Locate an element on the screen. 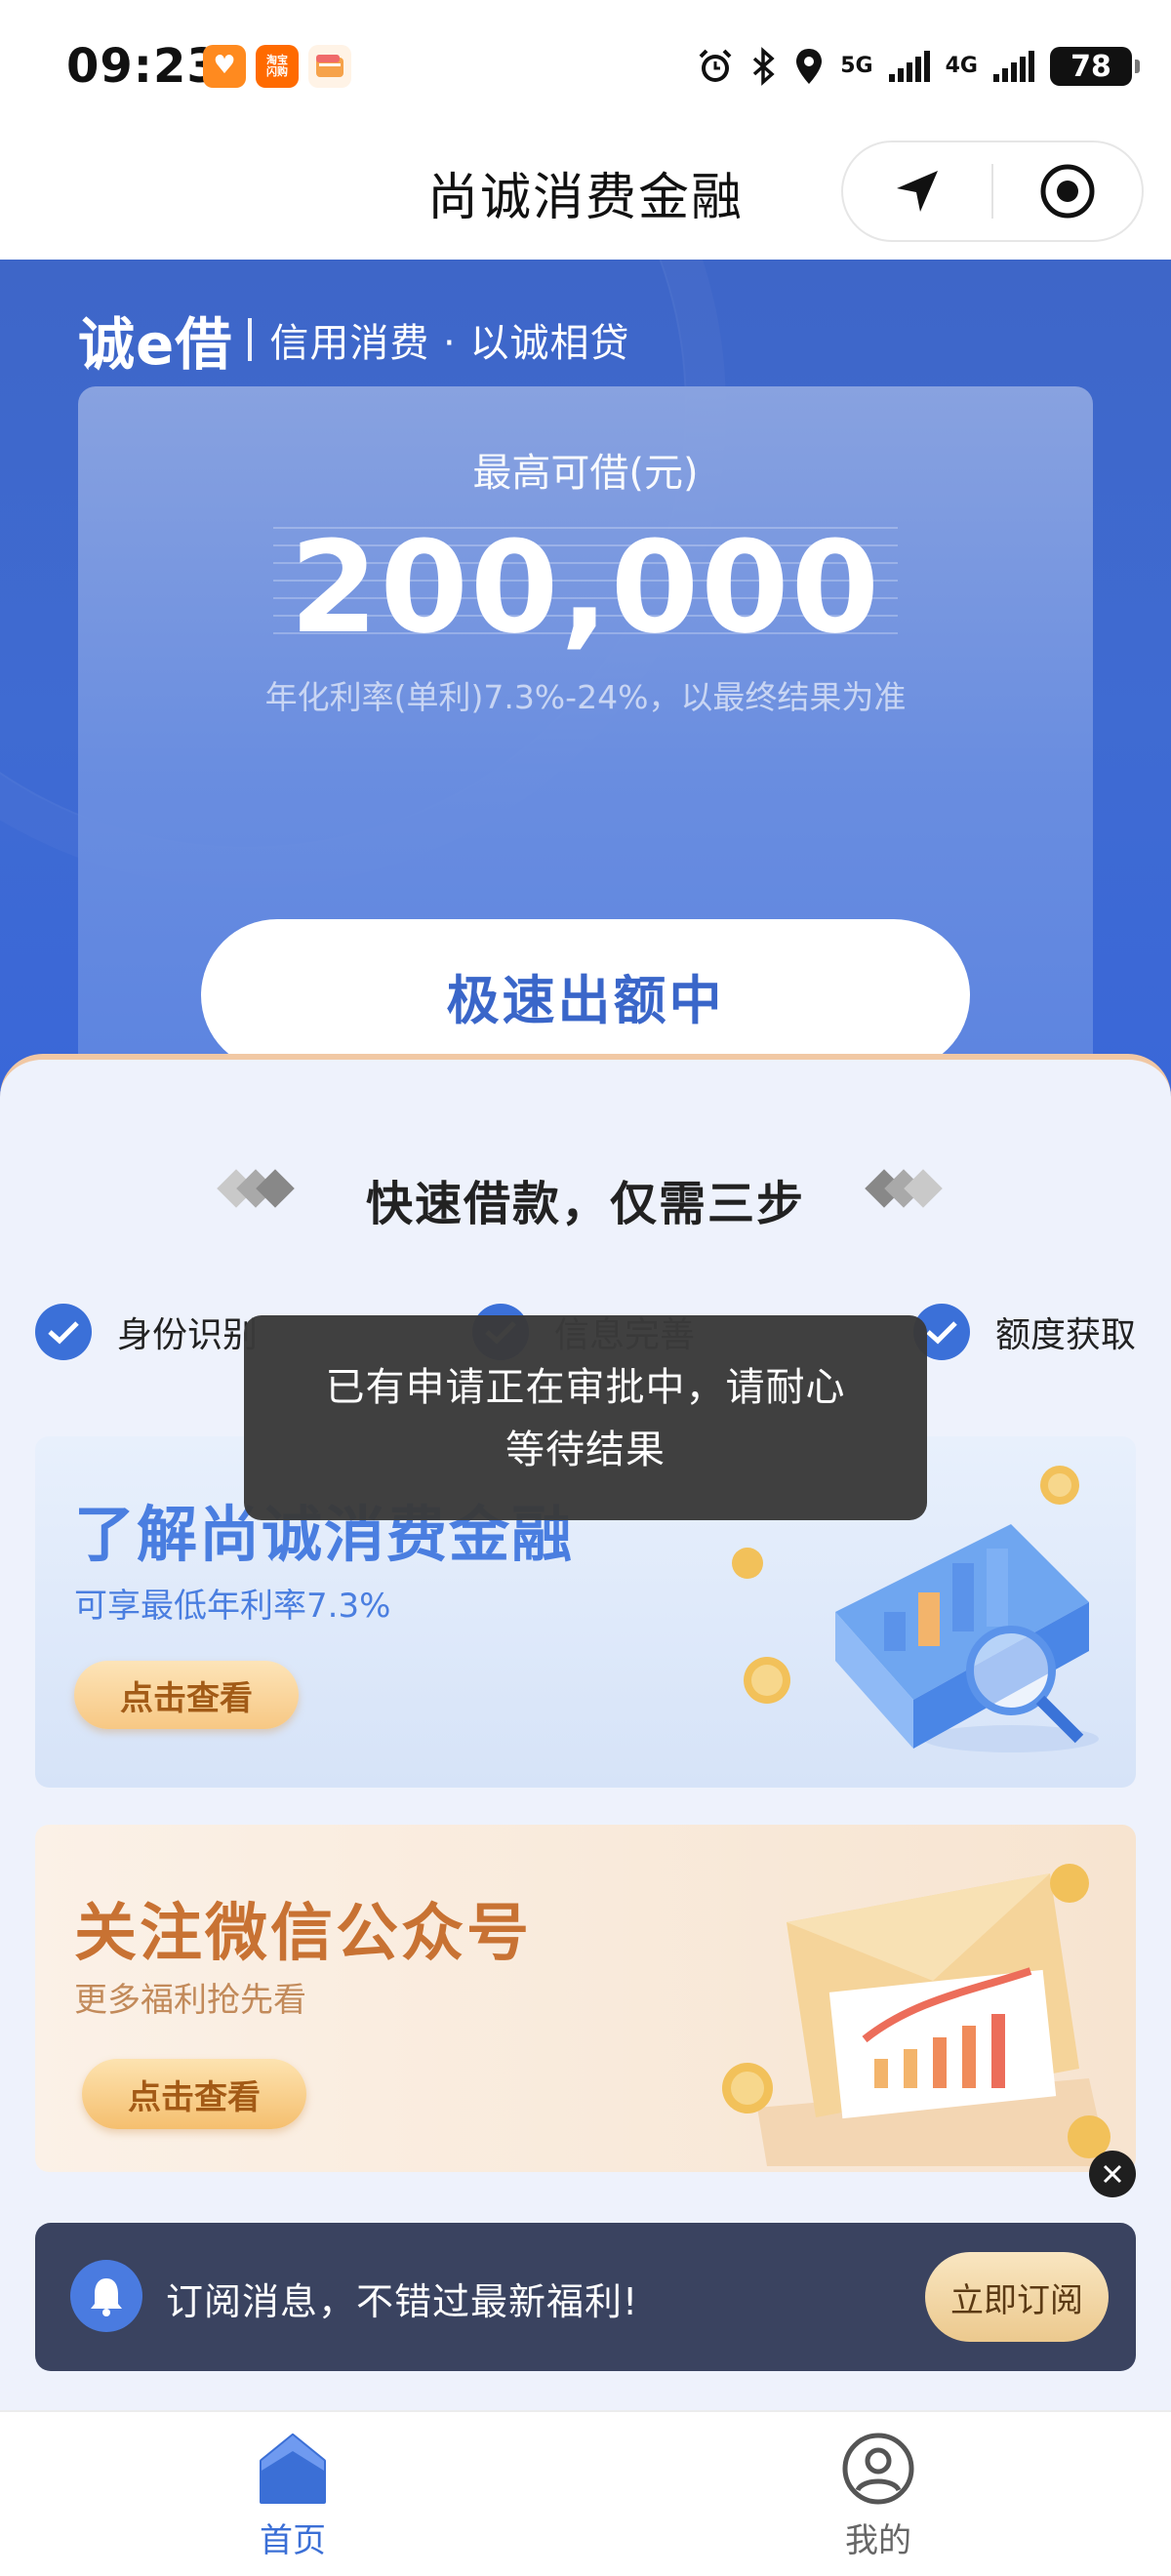  wallet-app-icon is located at coordinates (329, 66).